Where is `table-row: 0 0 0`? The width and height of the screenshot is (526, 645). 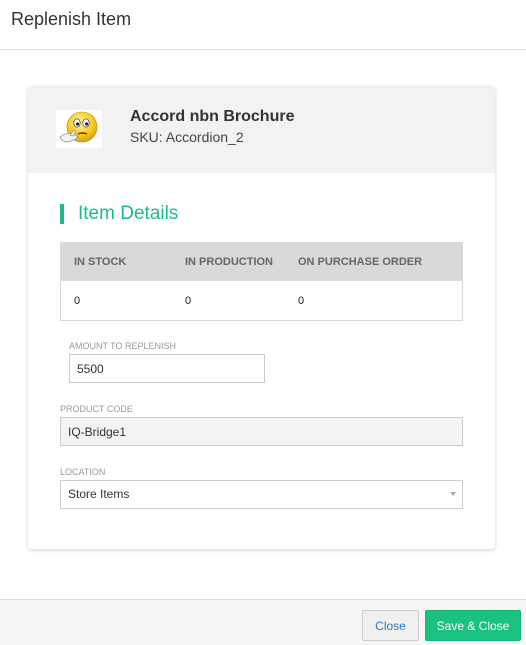 table-row: 0 0 0 is located at coordinates (261, 300).